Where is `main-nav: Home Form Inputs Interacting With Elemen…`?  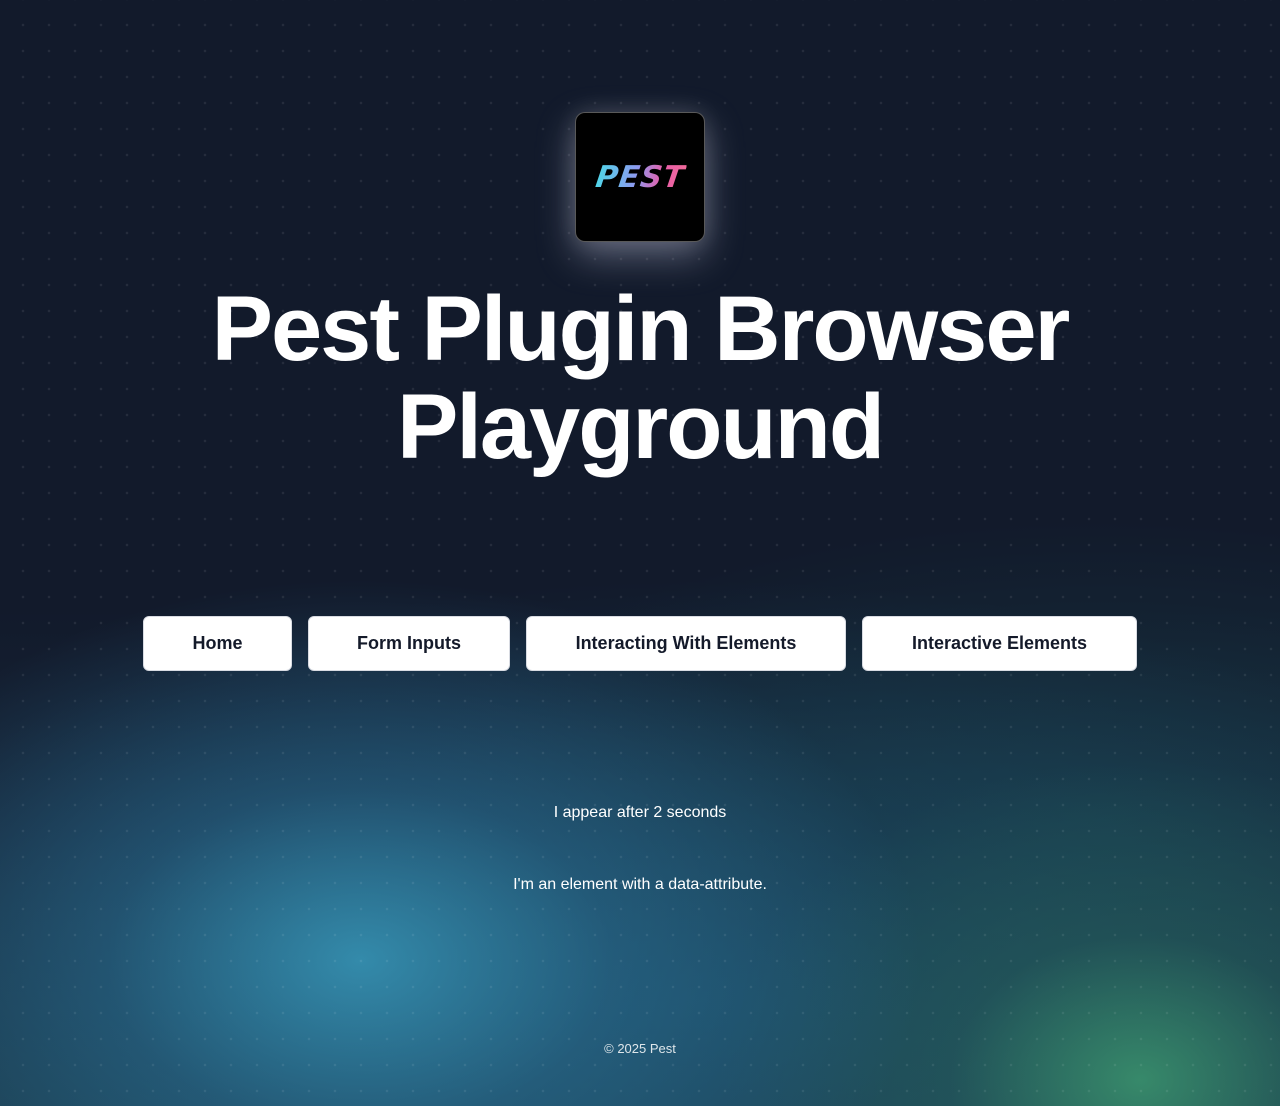 main-nav: Home Form Inputs Interacting With Elemen… is located at coordinates (640, 643).